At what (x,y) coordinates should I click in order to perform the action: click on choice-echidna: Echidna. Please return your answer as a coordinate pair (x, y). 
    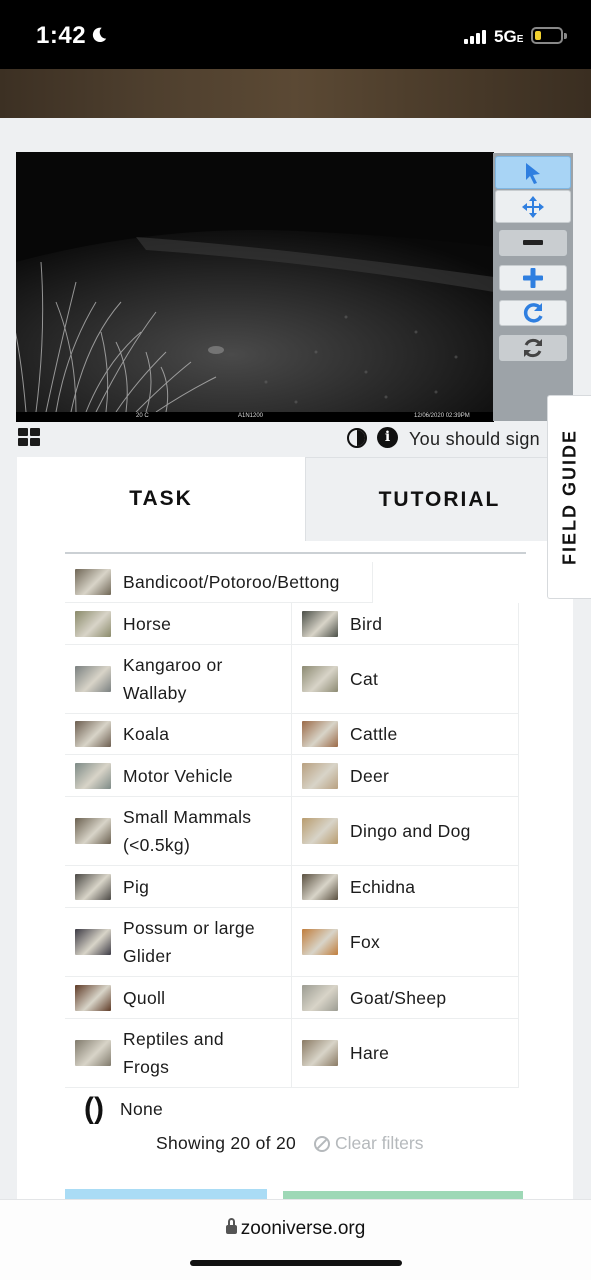
    Looking at the image, I should click on (405, 887).